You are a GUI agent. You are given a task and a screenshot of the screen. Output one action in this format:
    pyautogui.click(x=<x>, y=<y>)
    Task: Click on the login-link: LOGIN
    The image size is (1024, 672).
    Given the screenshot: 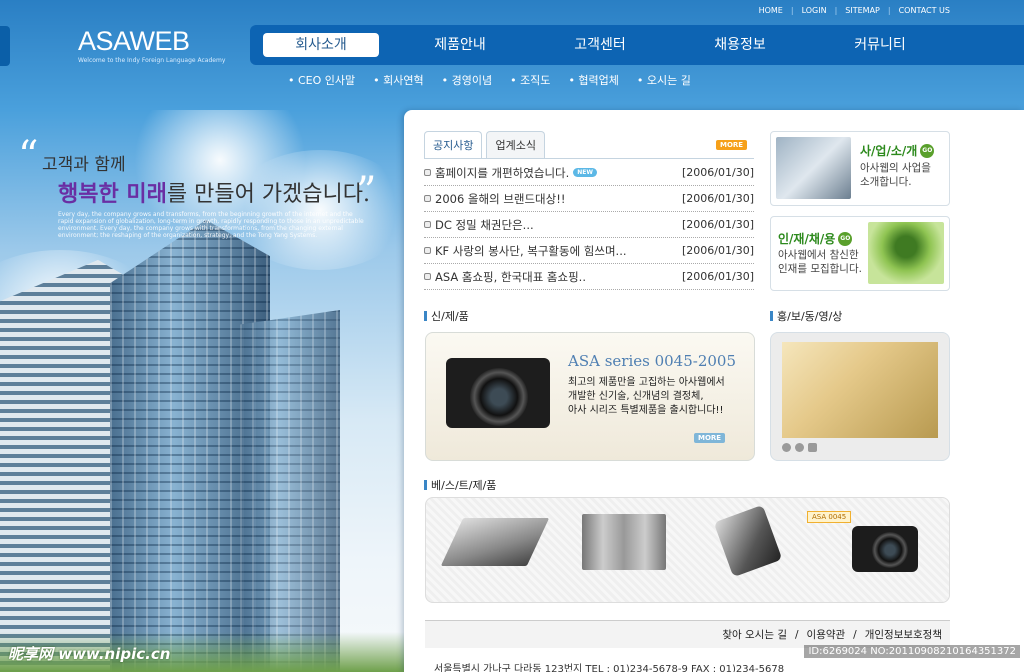 What is the action you would take?
    pyautogui.click(x=814, y=10)
    